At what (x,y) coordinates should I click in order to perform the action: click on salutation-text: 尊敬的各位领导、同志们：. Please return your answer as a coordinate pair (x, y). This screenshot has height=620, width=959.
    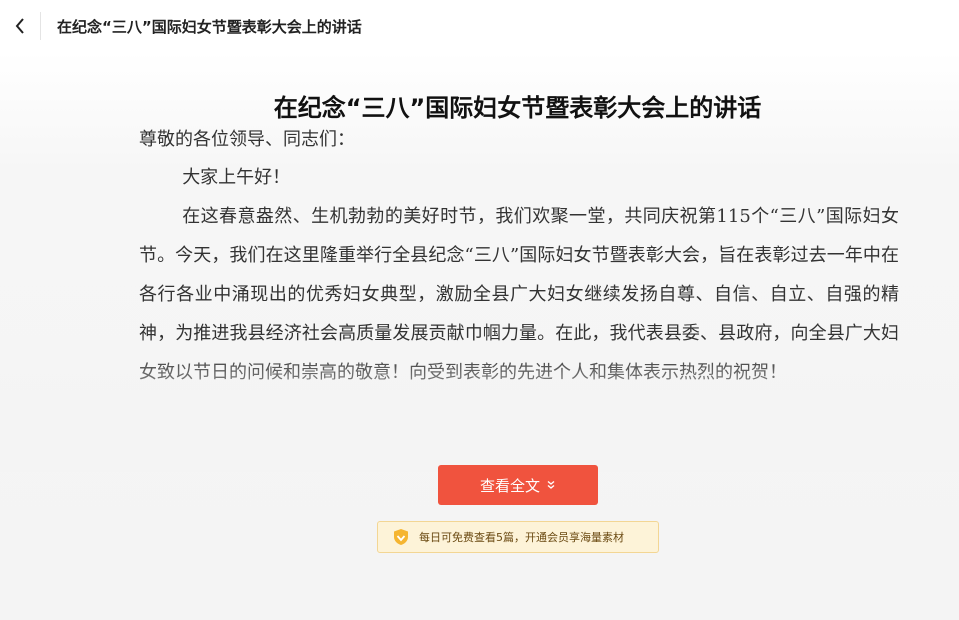
    Looking at the image, I should click on (247, 139).